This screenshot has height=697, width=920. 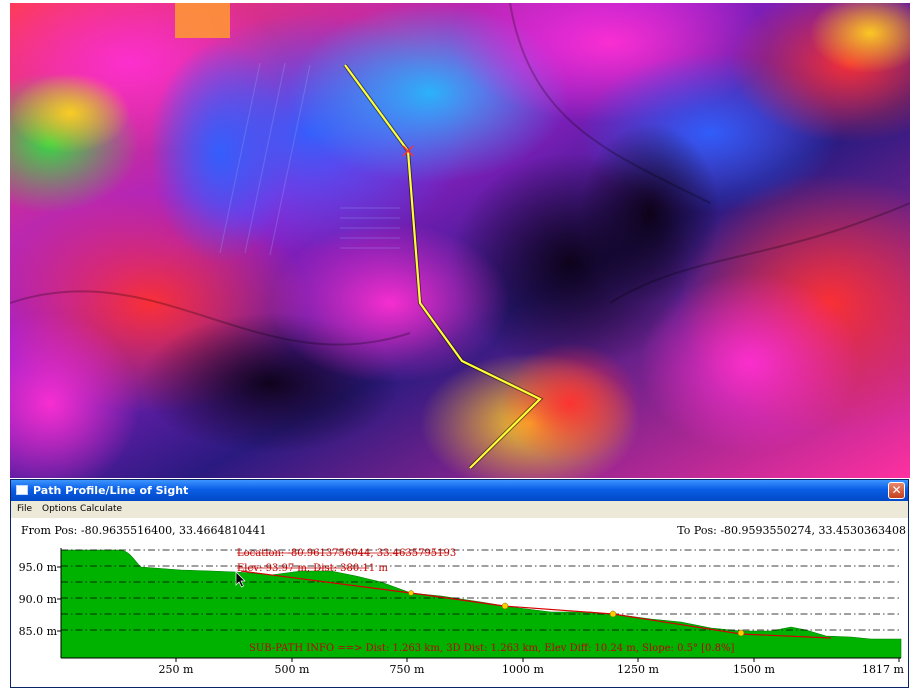 I want to click on close-button: ✕, so click(x=896, y=490).